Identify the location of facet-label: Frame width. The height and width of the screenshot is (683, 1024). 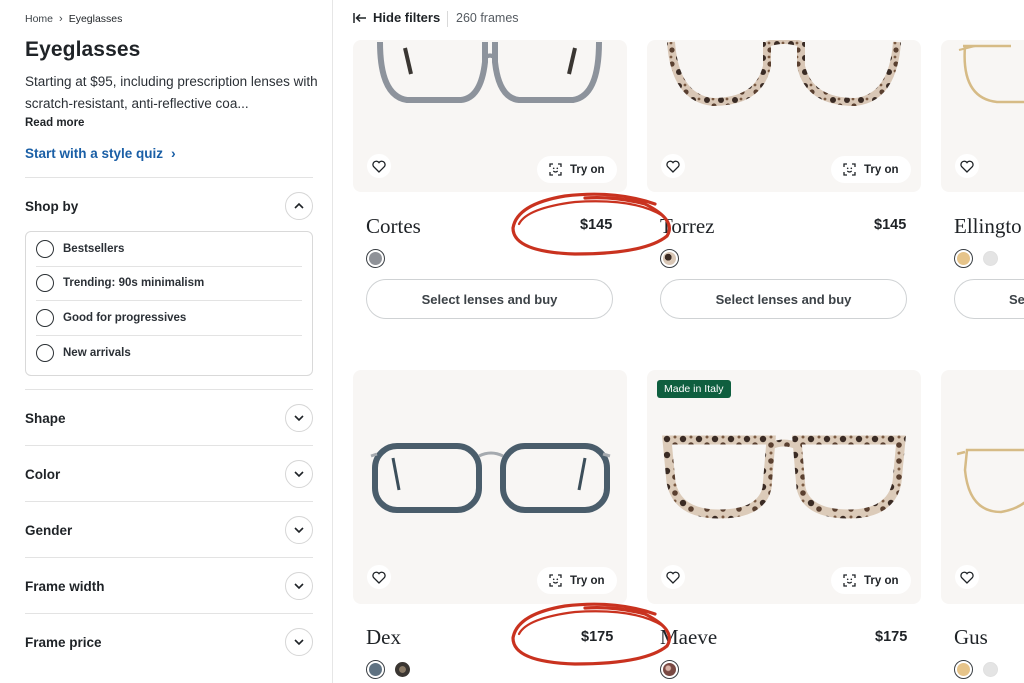
(65, 586).